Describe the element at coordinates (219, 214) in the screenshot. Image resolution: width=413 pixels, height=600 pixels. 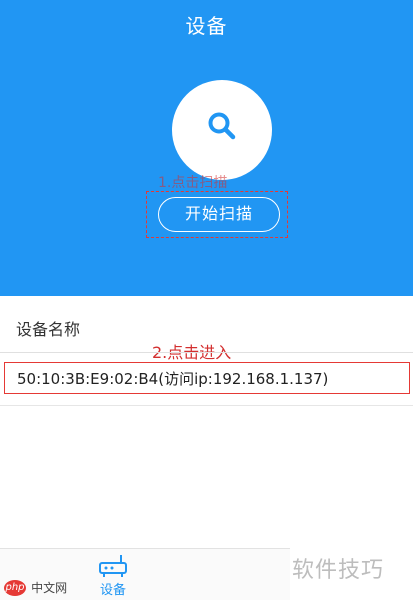
I see `start-scan-button: 开始扫描` at that location.